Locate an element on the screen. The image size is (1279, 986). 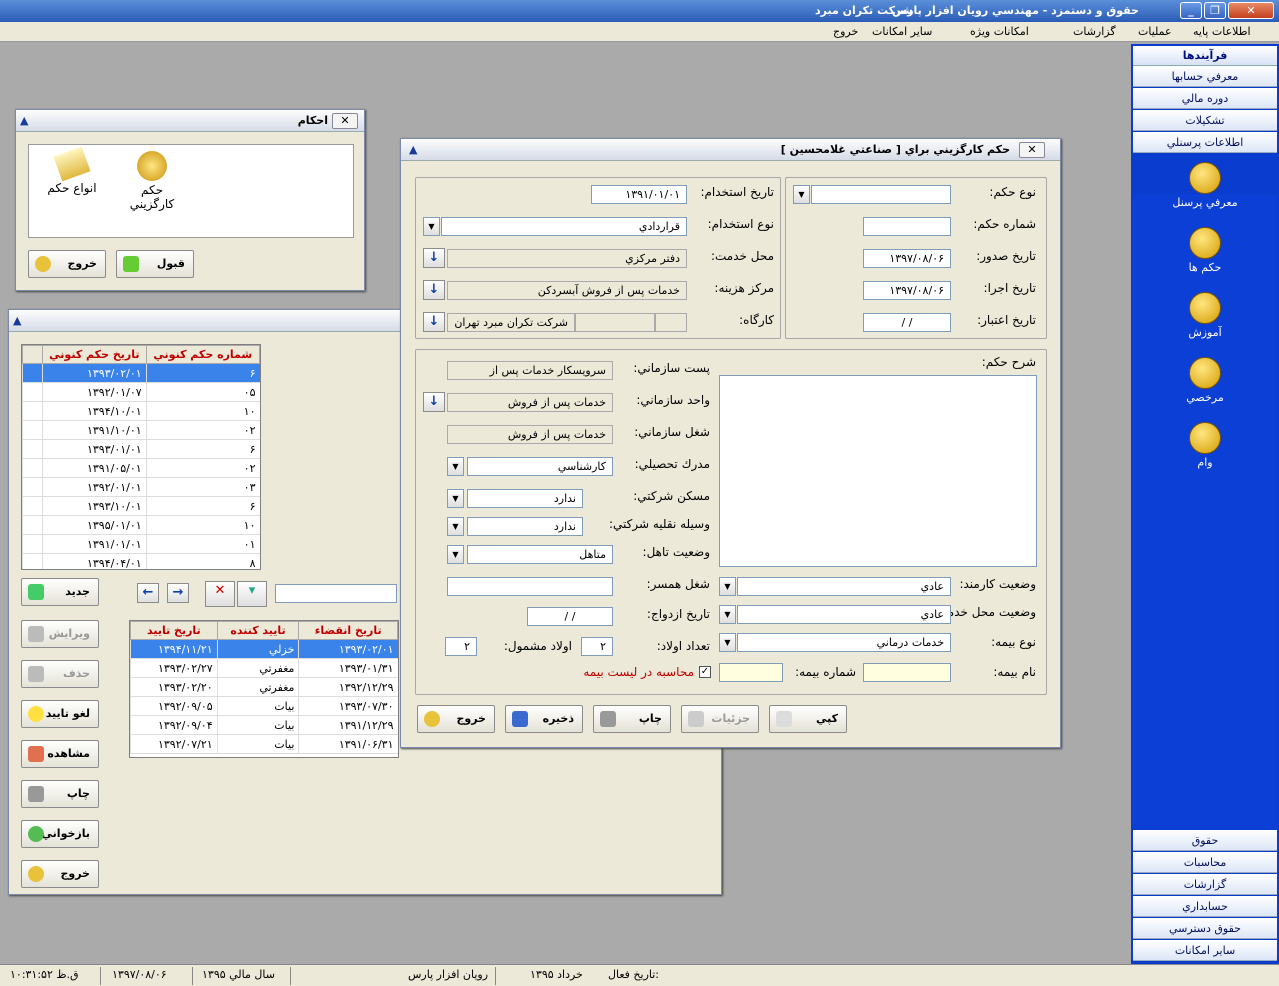
marital-select: متاهل is located at coordinates (540, 554).